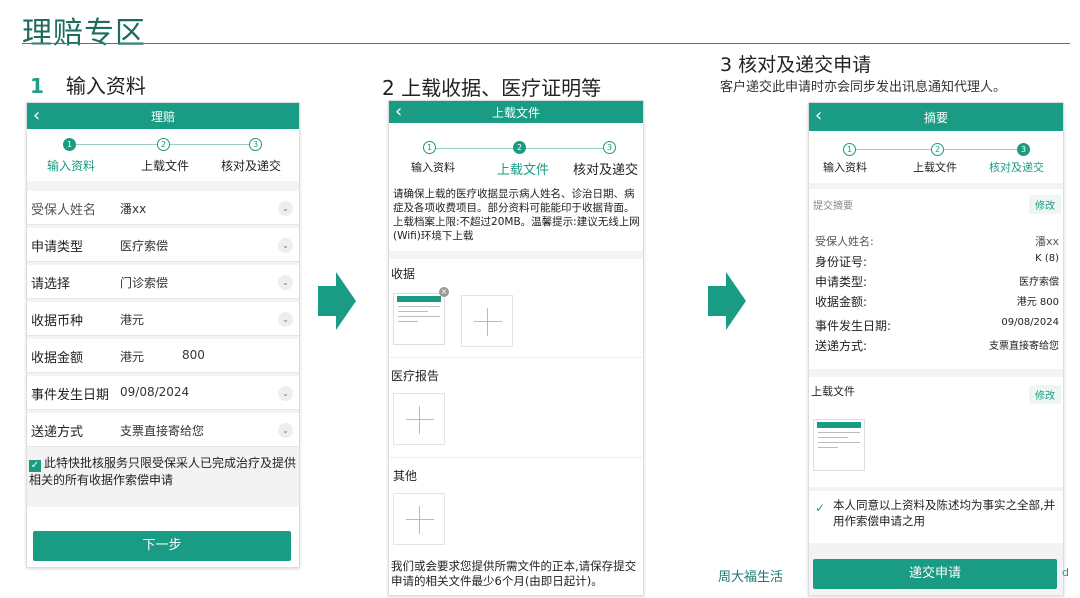 This screenshot has width=1080, height=598. I want to click on summary-label: 收据金额:, so click(841, 302).